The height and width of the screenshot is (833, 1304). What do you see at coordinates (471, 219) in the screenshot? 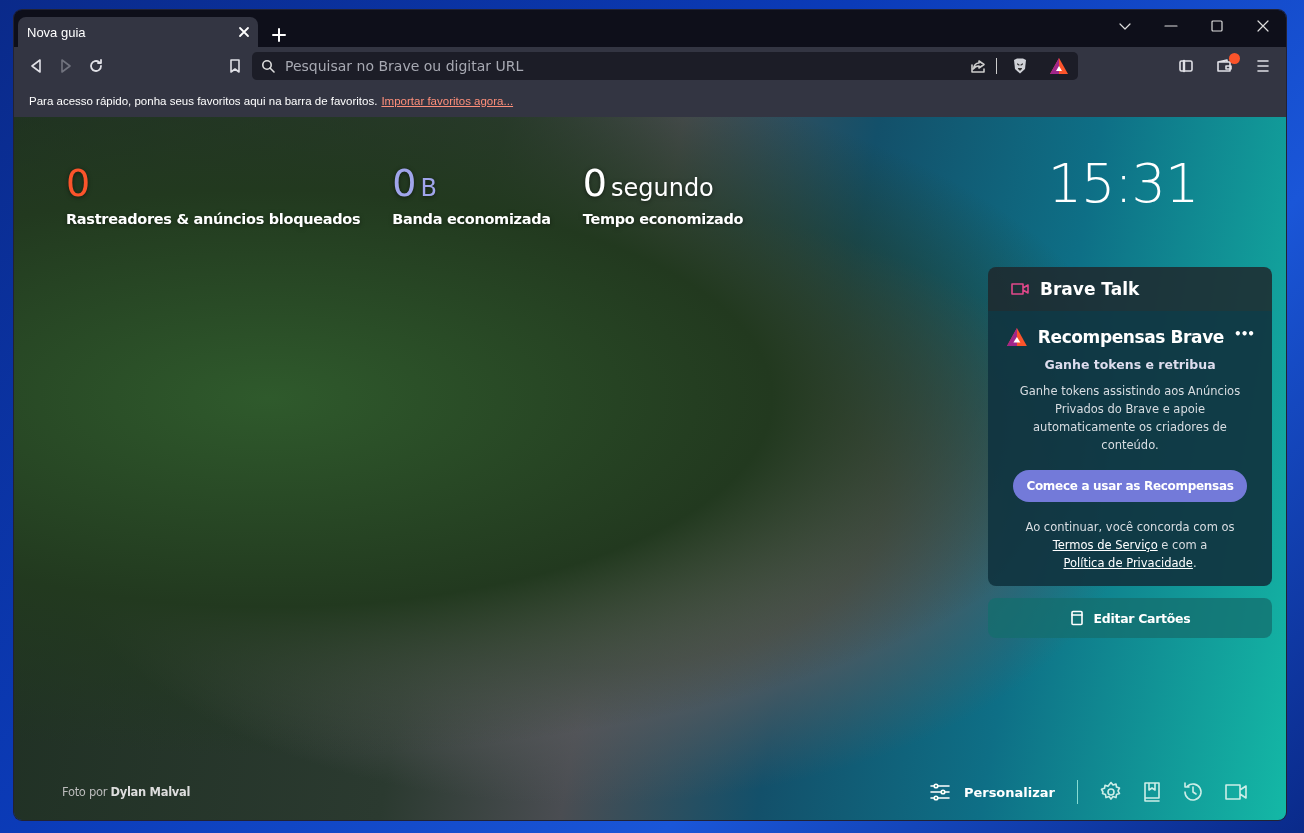
I see `stat-label: Banda economizada` at bounding box center [471, 219].